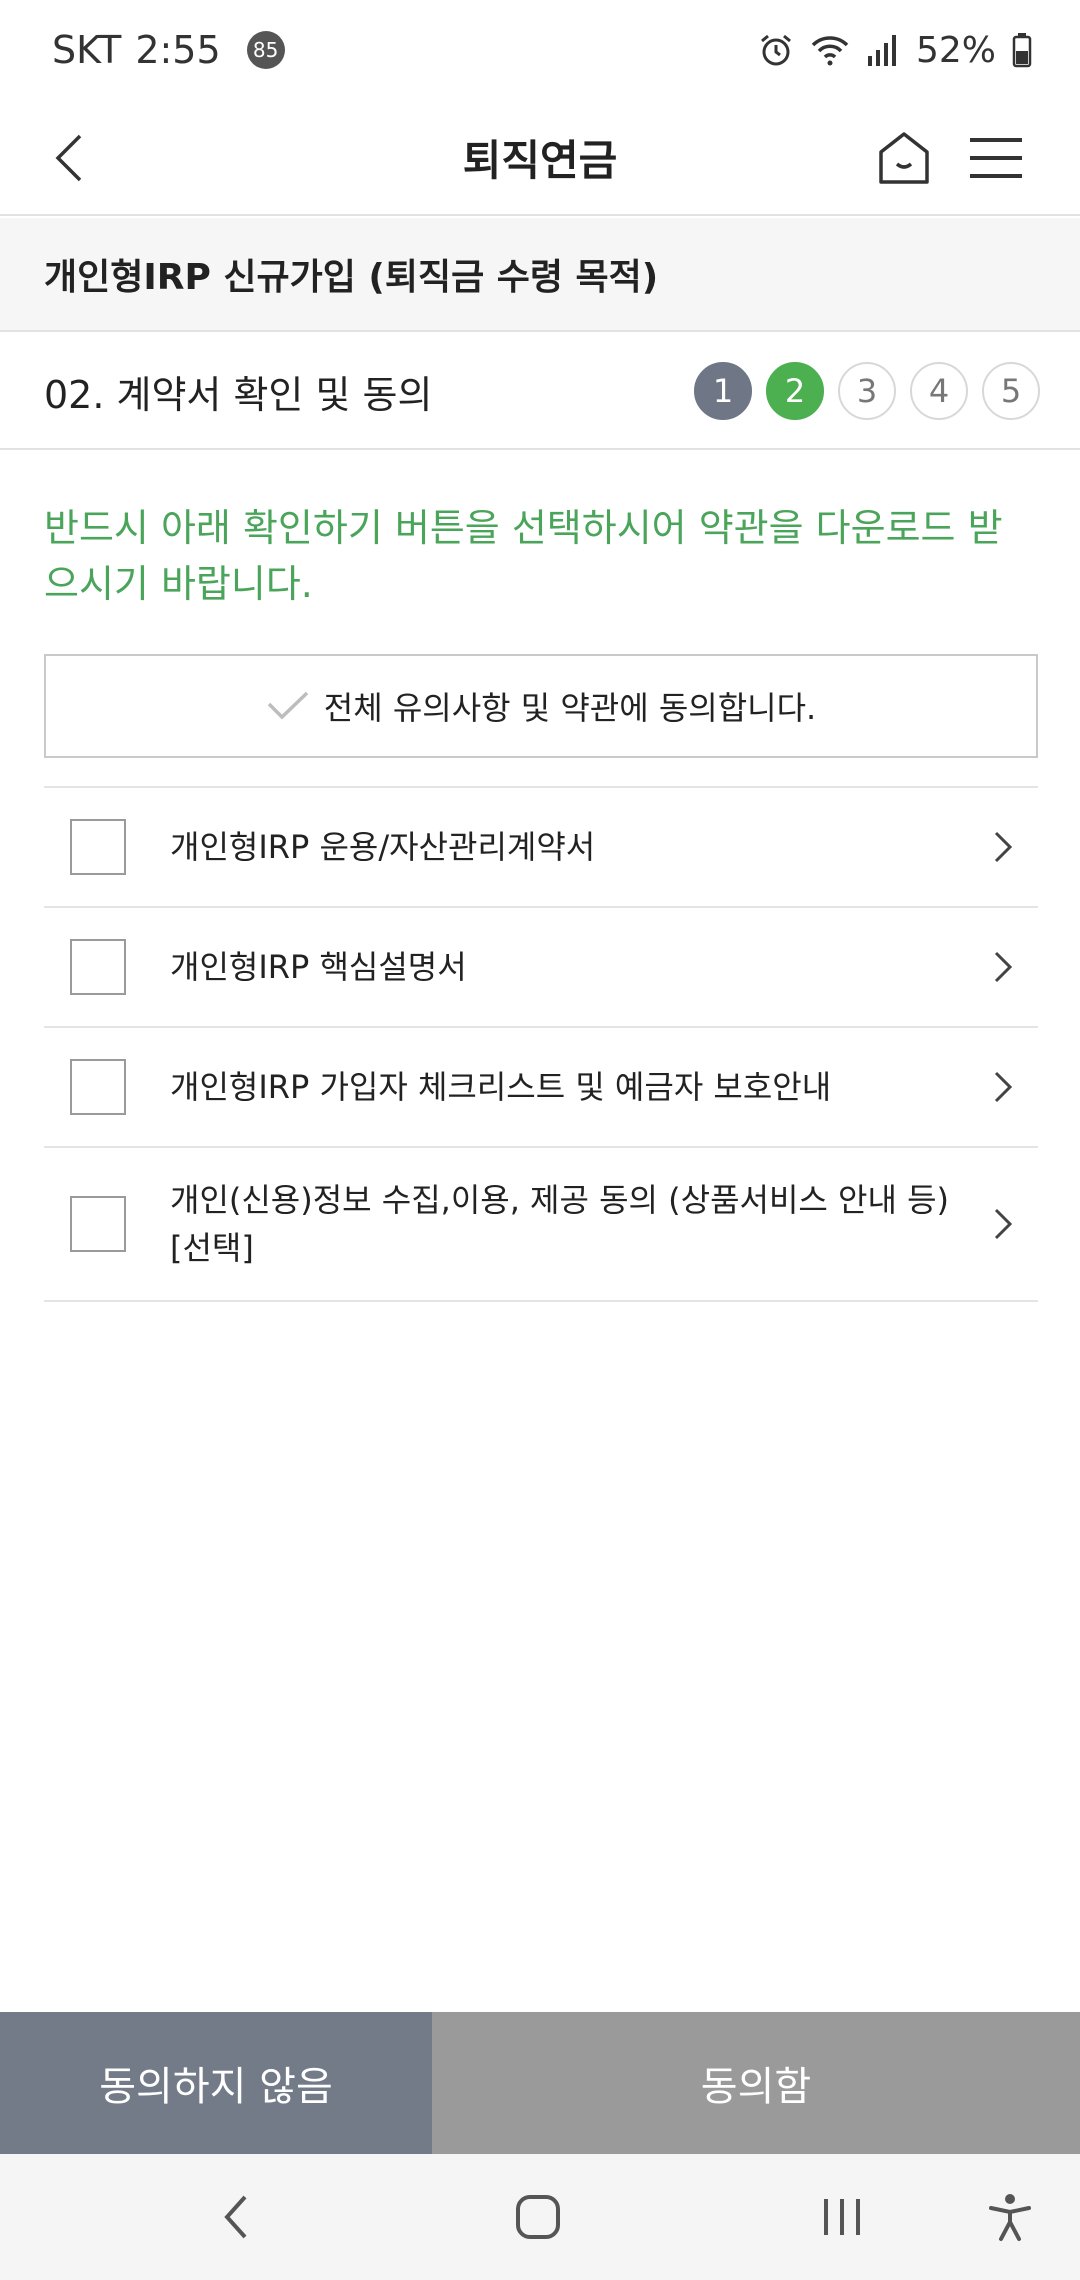 The height and width of the screenshot is (2280, 1080). I want to click on accessibility-icon, so click(1010, 2217).